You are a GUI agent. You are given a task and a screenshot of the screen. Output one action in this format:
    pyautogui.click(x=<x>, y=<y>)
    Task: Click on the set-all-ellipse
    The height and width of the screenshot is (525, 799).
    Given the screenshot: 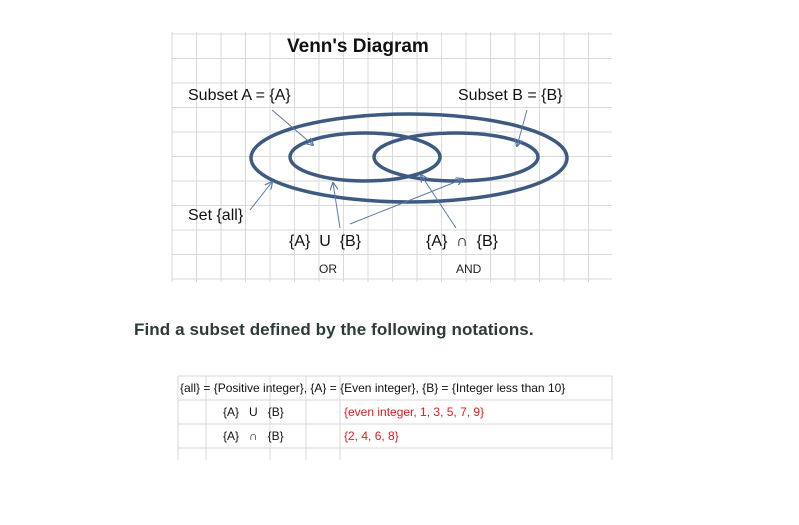 What is the action you would take?
    pyautogui.click(x=409, y=158)
    